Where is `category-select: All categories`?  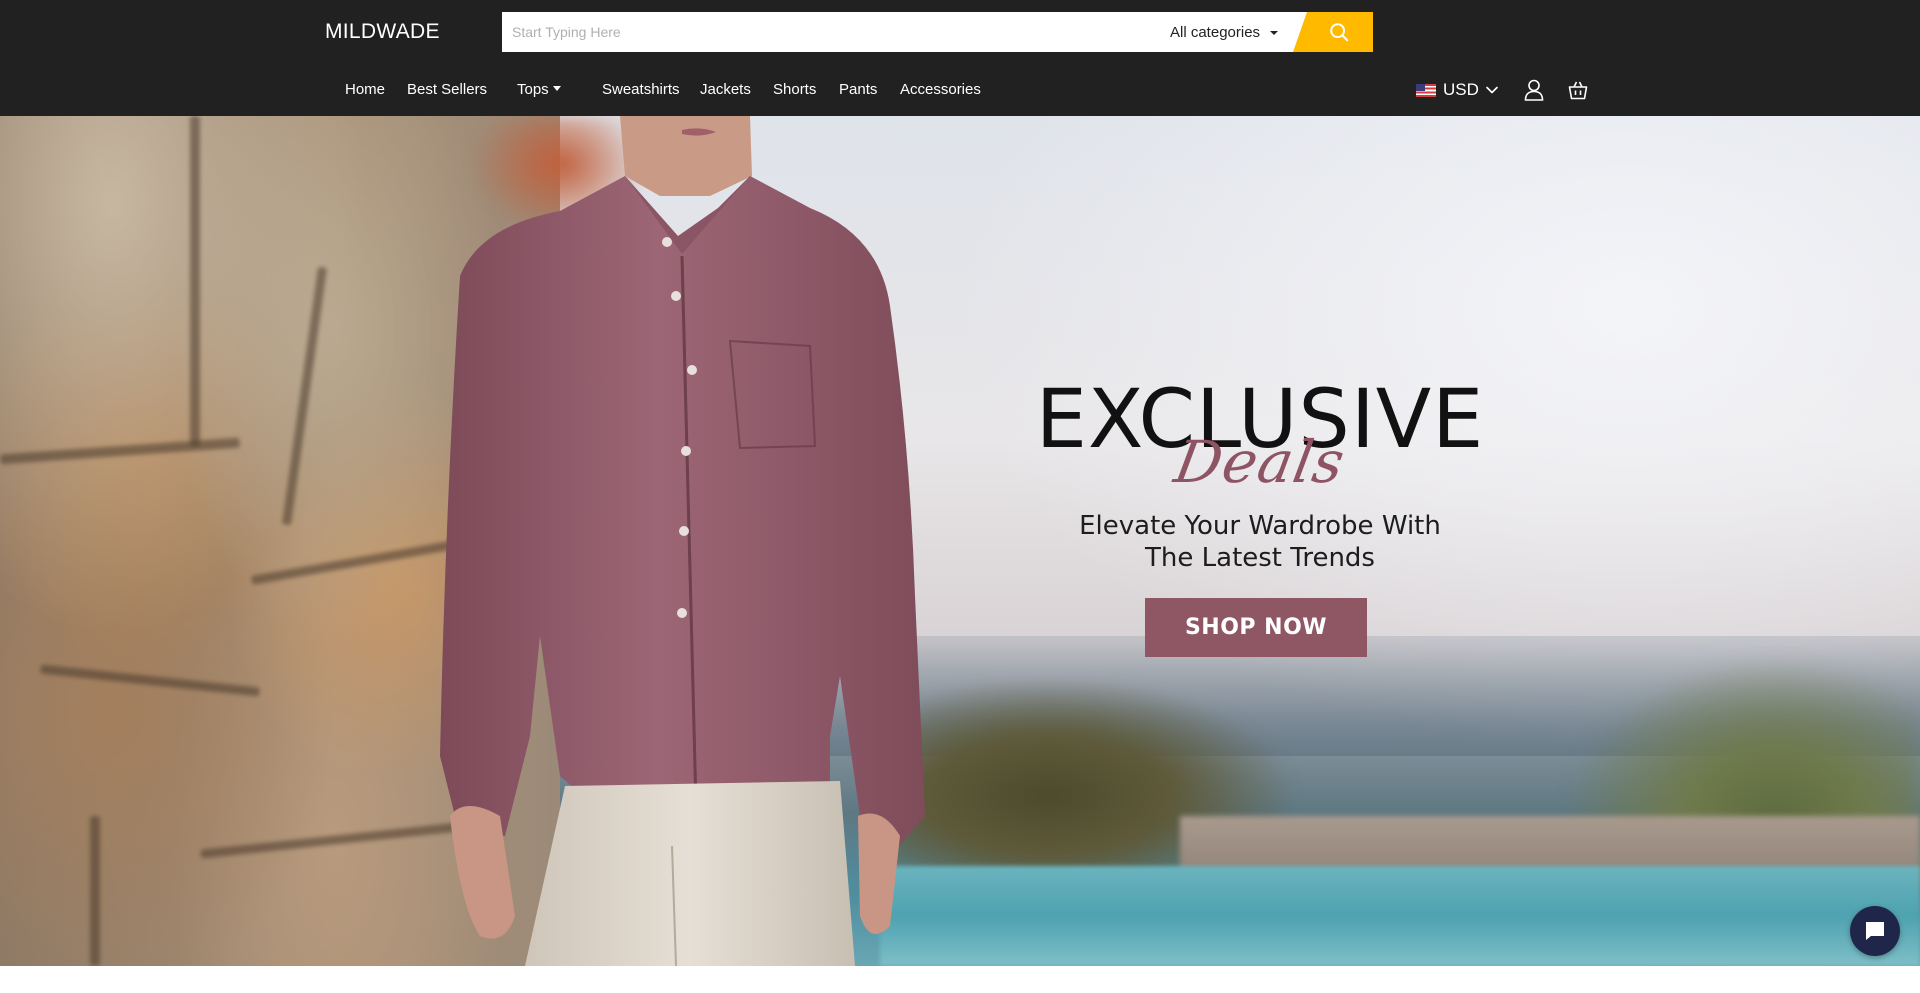
category-select: All categories is located at coordinates (1224, 32).